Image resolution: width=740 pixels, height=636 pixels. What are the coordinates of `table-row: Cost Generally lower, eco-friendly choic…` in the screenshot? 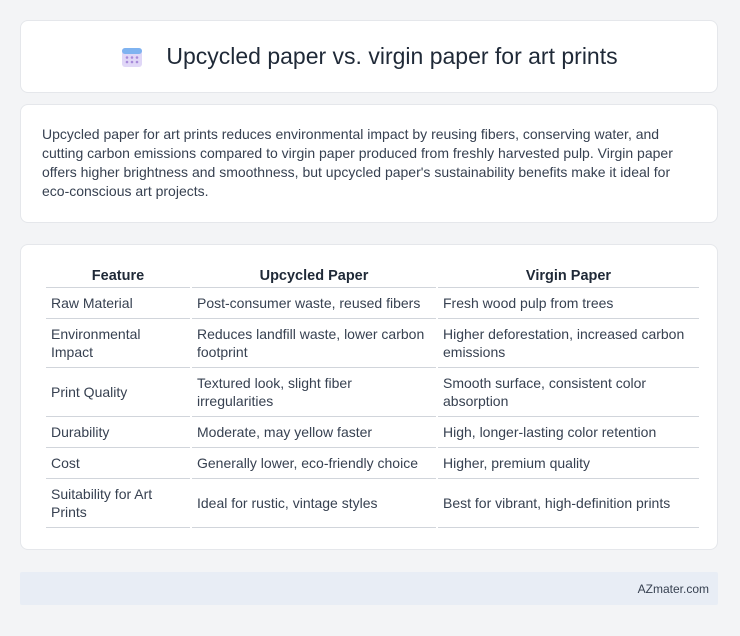 It's located at (372, 463).